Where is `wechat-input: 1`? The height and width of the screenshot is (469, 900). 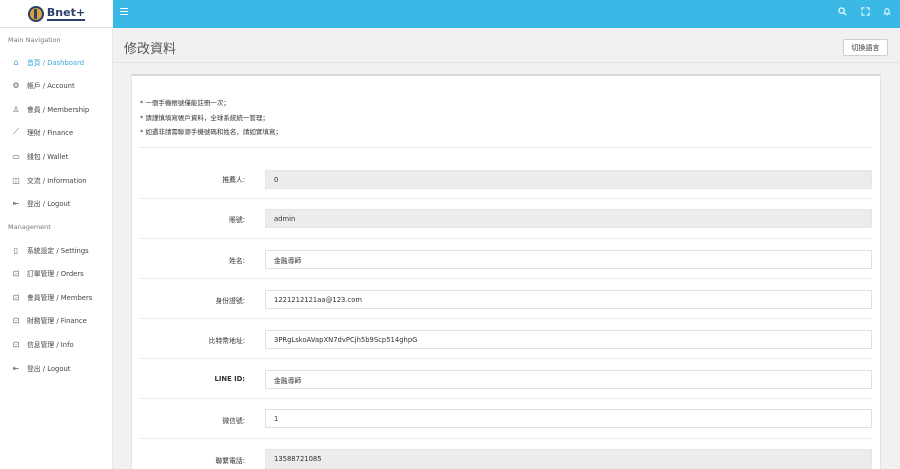 wechat-input: 1 is located at coordinates (568, 418).